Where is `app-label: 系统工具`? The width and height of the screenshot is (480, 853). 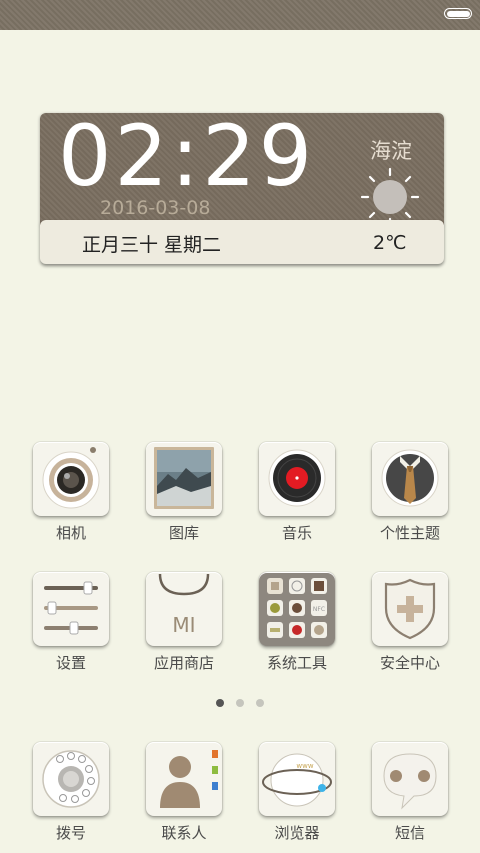 app-label: 系统工具 is located at coordinates (296, 663).